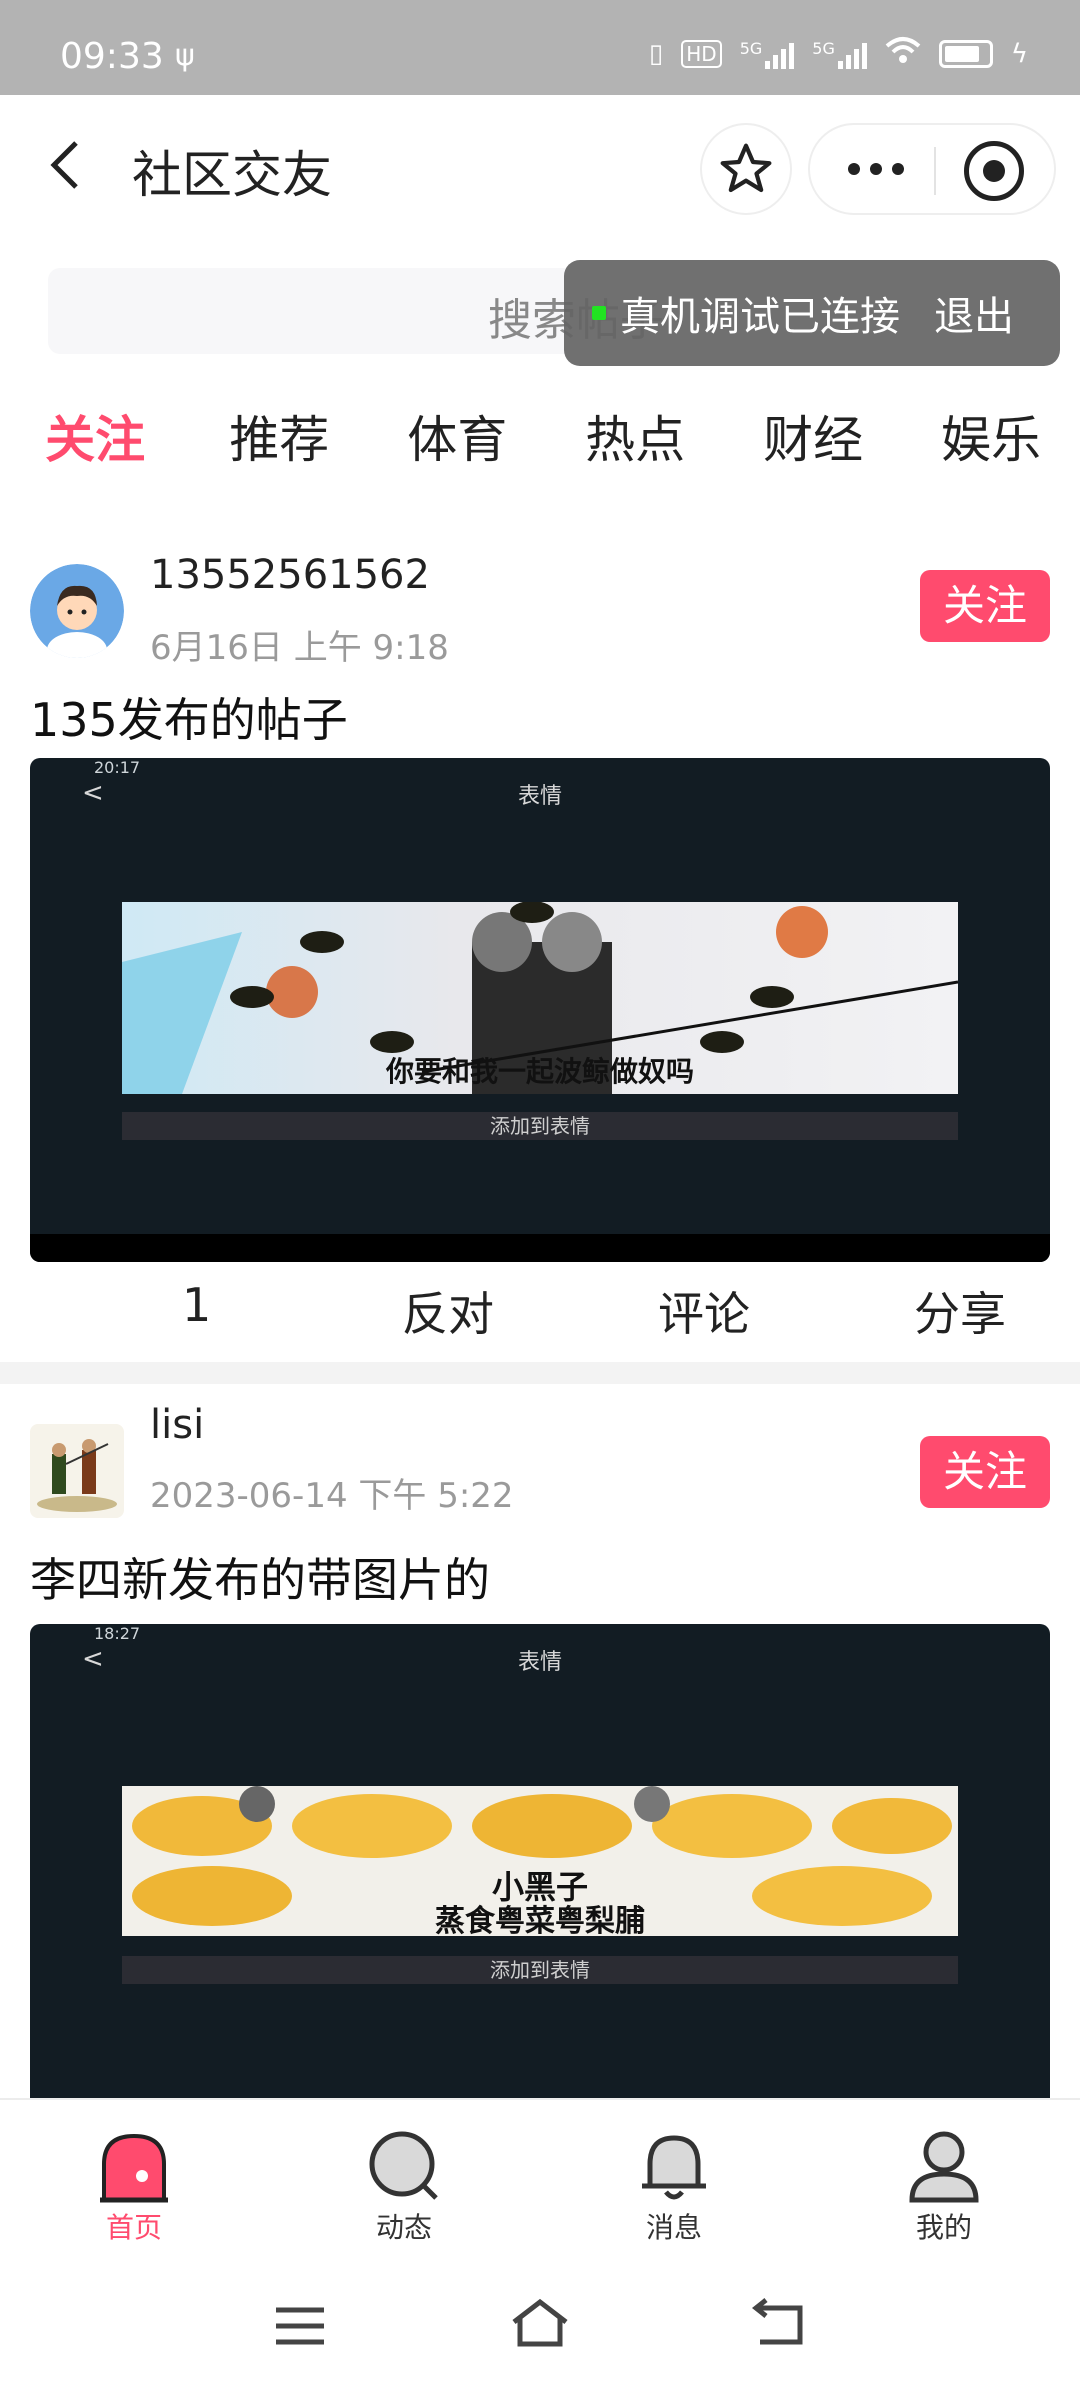 The image size is (1080, 2388). I want to click on back-button, so click(70, 165).